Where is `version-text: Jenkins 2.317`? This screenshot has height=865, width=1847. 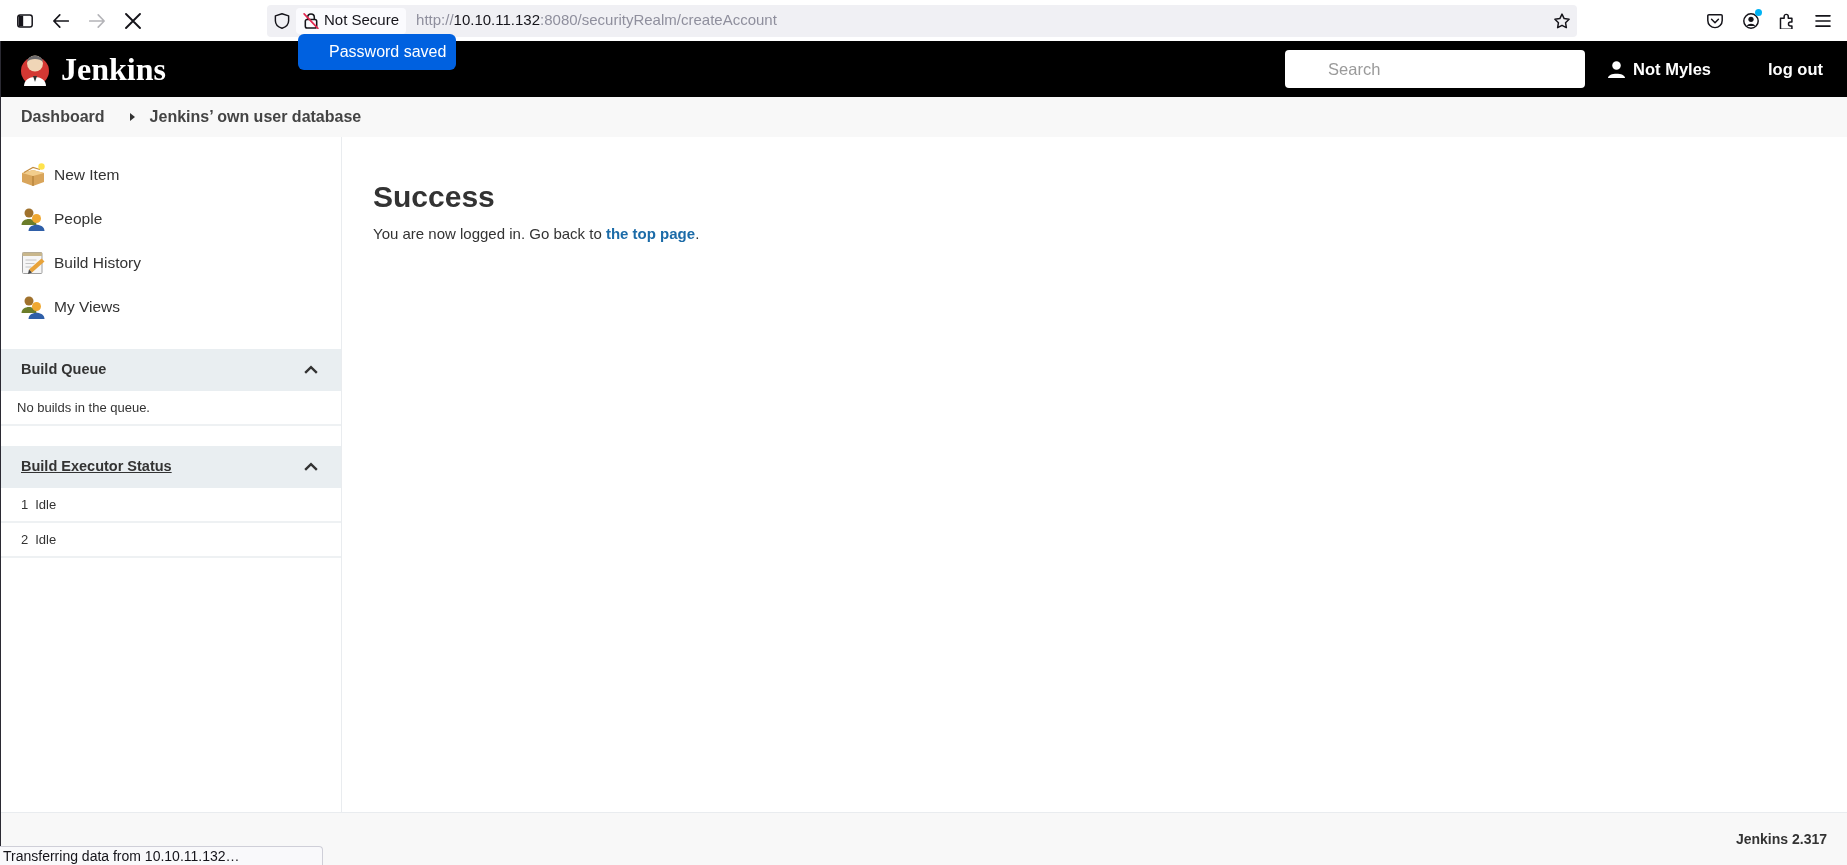 version-text: Jenkins 2.317 is located at coordinates (1781, 839).